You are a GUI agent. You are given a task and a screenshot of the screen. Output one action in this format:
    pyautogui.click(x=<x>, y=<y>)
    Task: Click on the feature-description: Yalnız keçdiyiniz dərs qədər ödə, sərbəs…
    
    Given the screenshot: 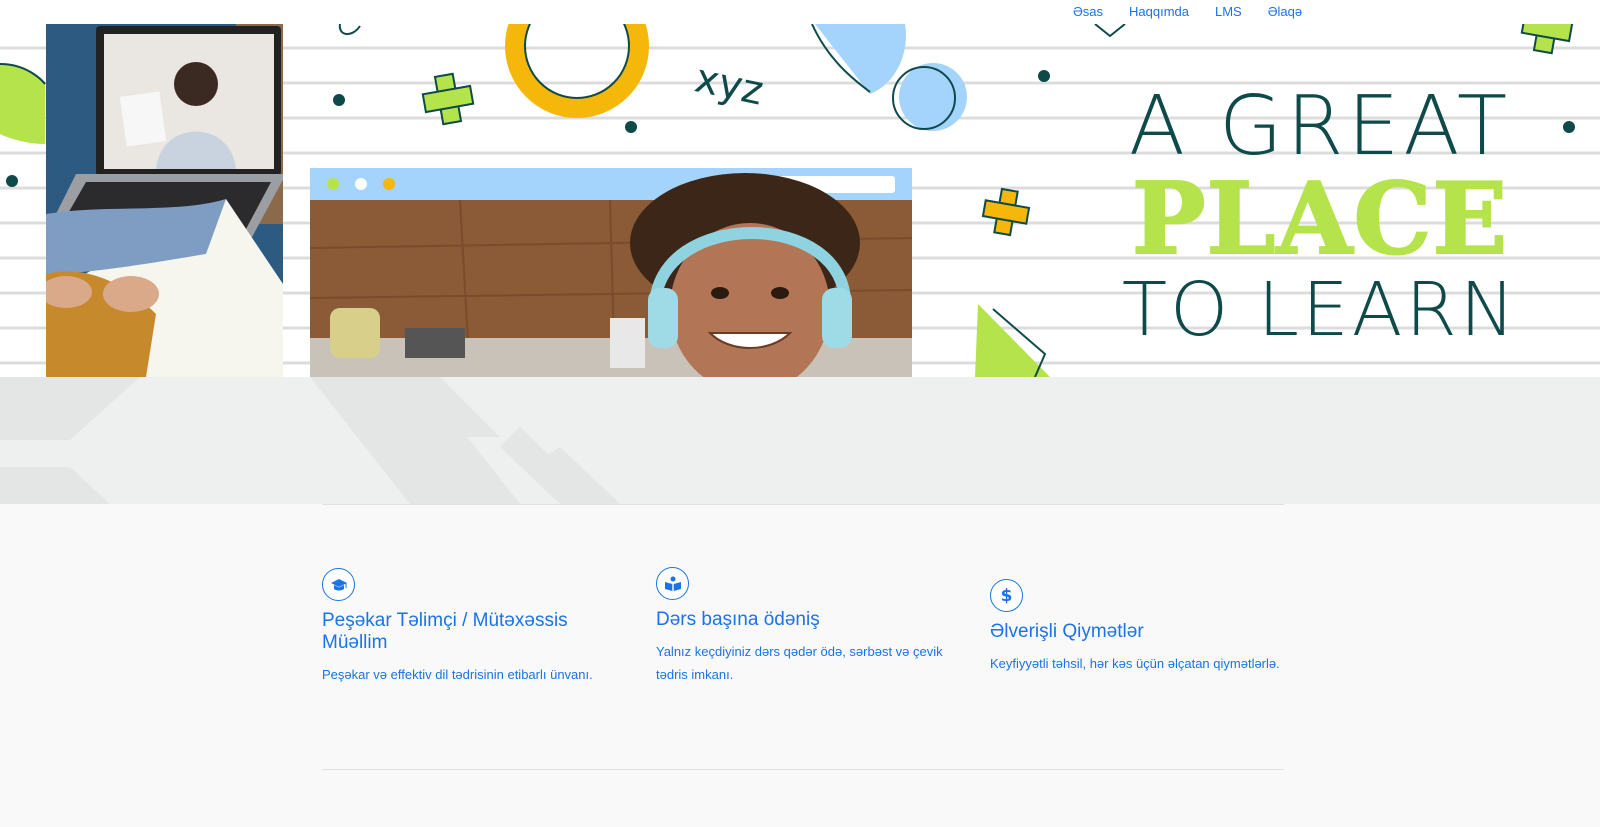 What is the action you would take?
    pyautogui.click(x=799, y=663)
    